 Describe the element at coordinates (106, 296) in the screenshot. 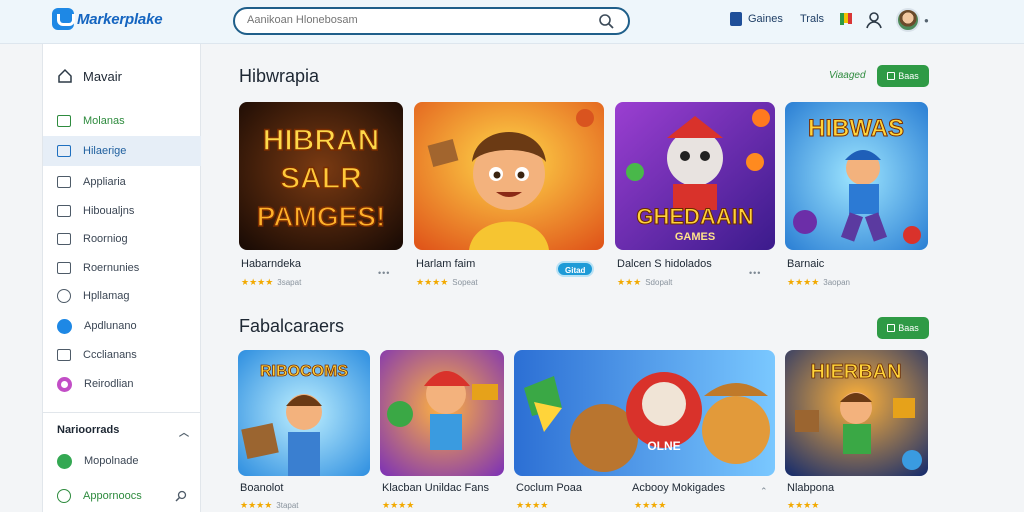

I see `sidebar-item-label: Hpllamag` at that location.